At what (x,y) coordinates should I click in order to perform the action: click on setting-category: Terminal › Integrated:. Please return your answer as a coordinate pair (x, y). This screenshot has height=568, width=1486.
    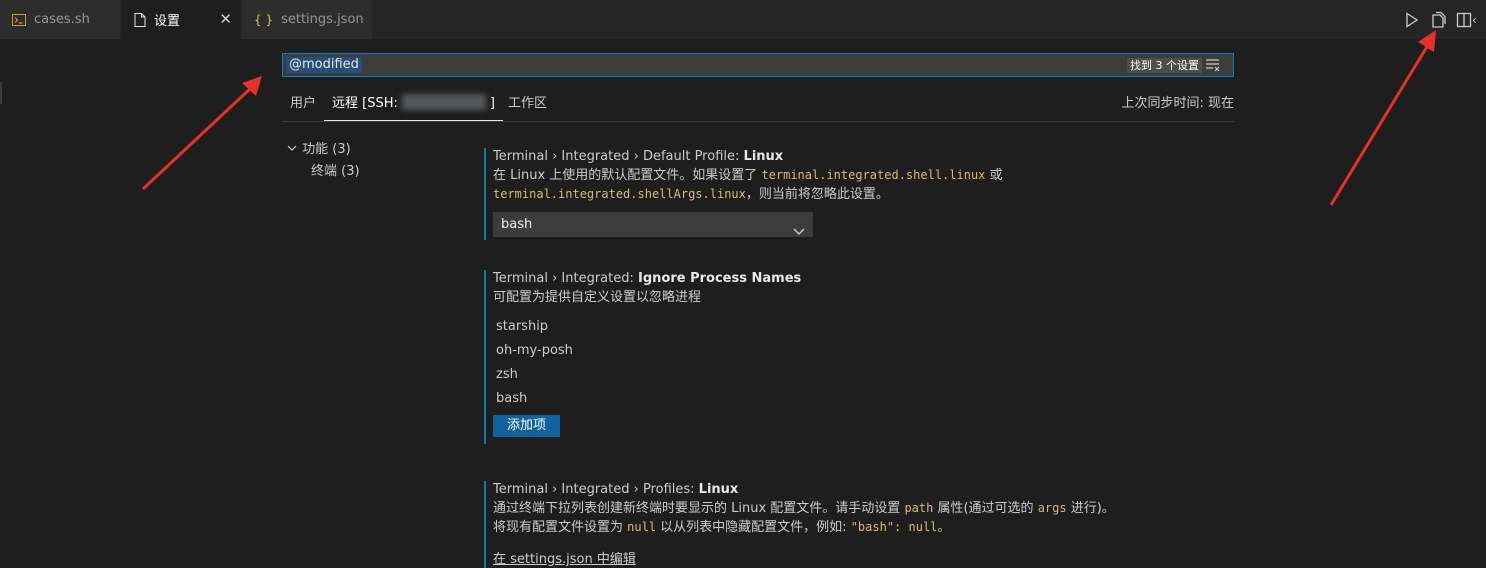
    Looking at the image, I should click on (563, 278).